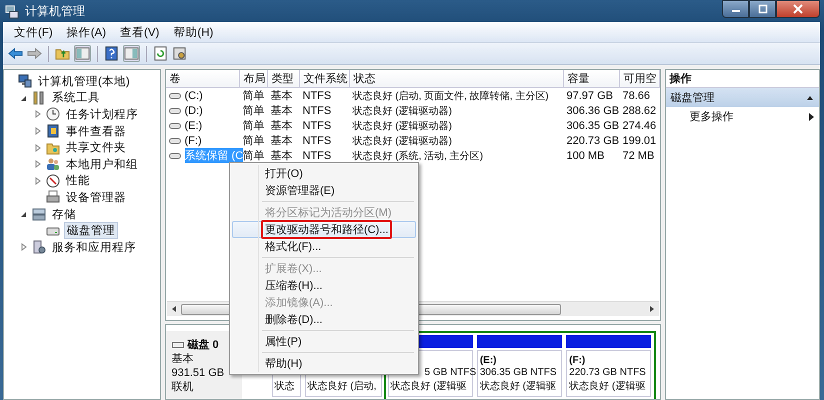 This screenshot has height=400, width=824. What do you see at coordinates (577, 361) in the screenshot?
I see `partition-name: (F:)` at bounding box center [577, 361].